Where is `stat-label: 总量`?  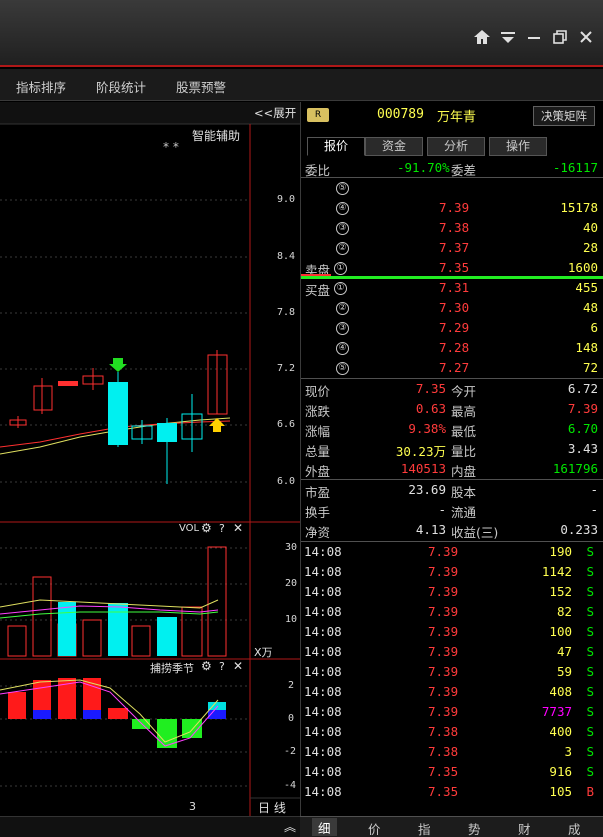
stat-label: 总量 is located at coordinates (318, 451).